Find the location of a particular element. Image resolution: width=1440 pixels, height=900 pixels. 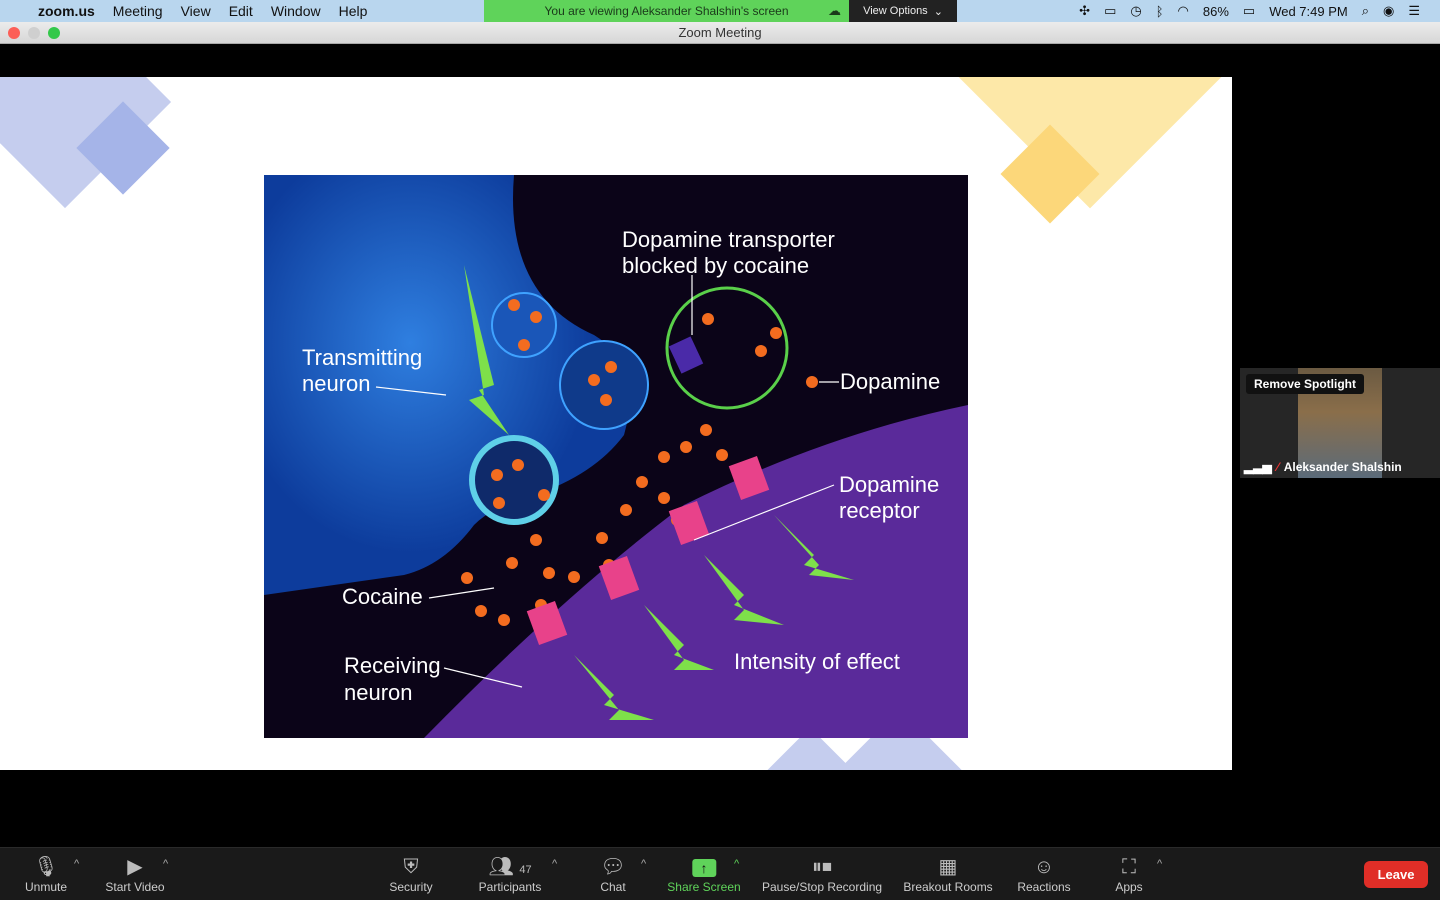

minimize-button is located at coordinates (34, 33).